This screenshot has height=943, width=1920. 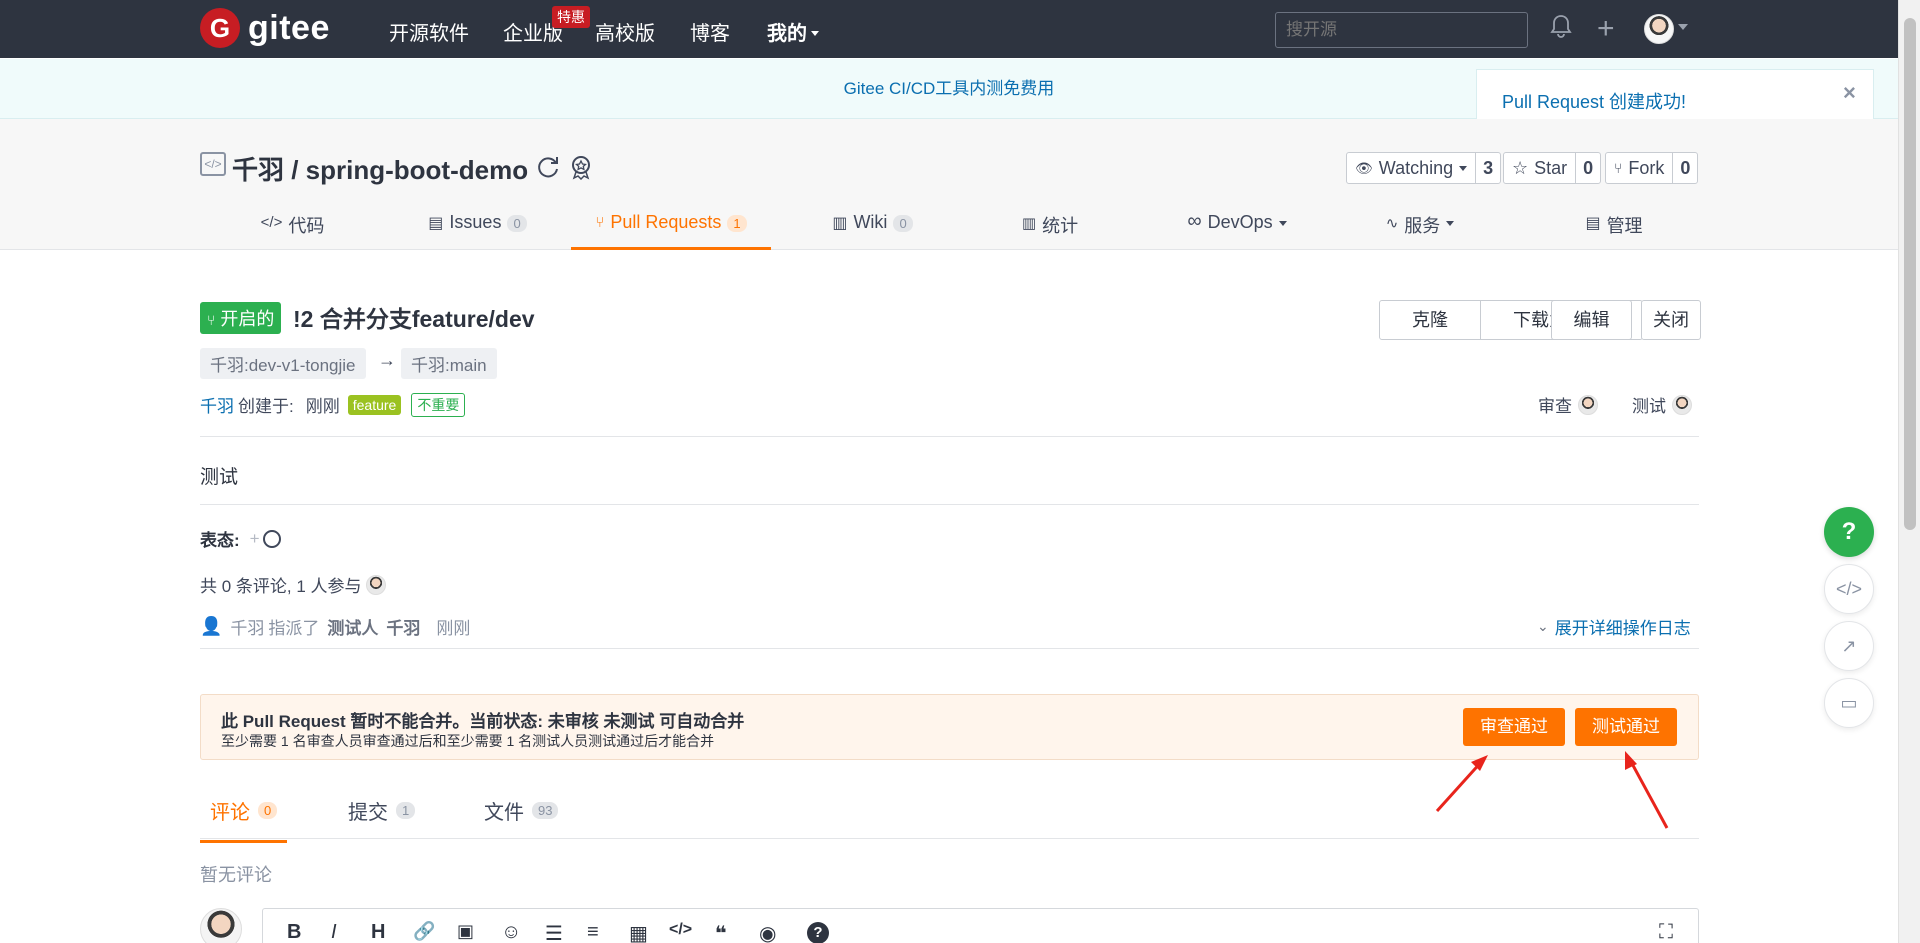 I want to click on settings-doc-icon: ▤, so click(x=1593, y=223).